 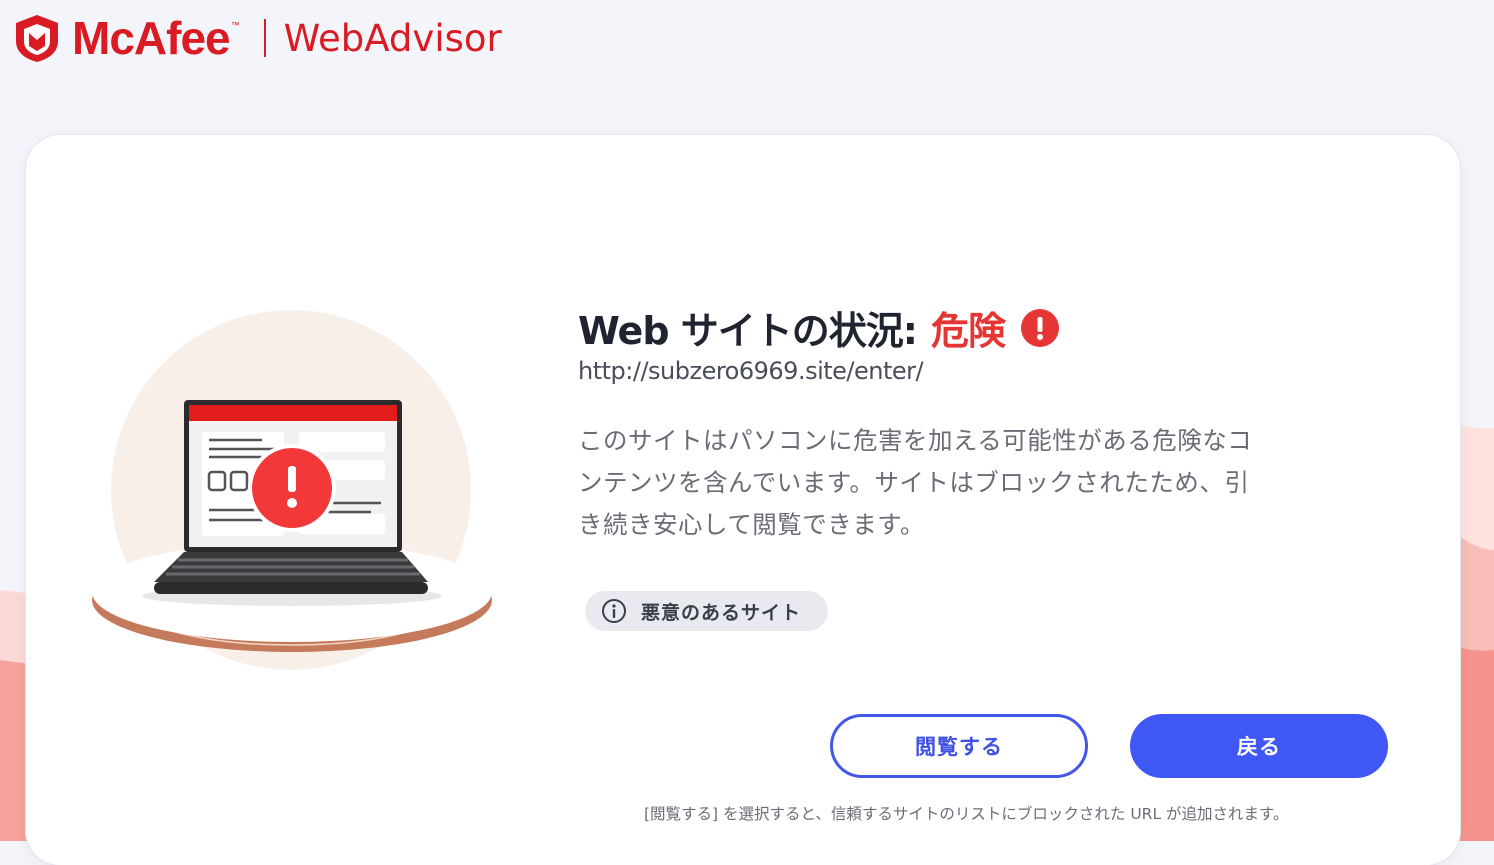 What do you see at coordinates (751, 371) in the screenshot?
I see `blocked-url: http://subzero6969.site/enter/` at bounding box center [751, 371].